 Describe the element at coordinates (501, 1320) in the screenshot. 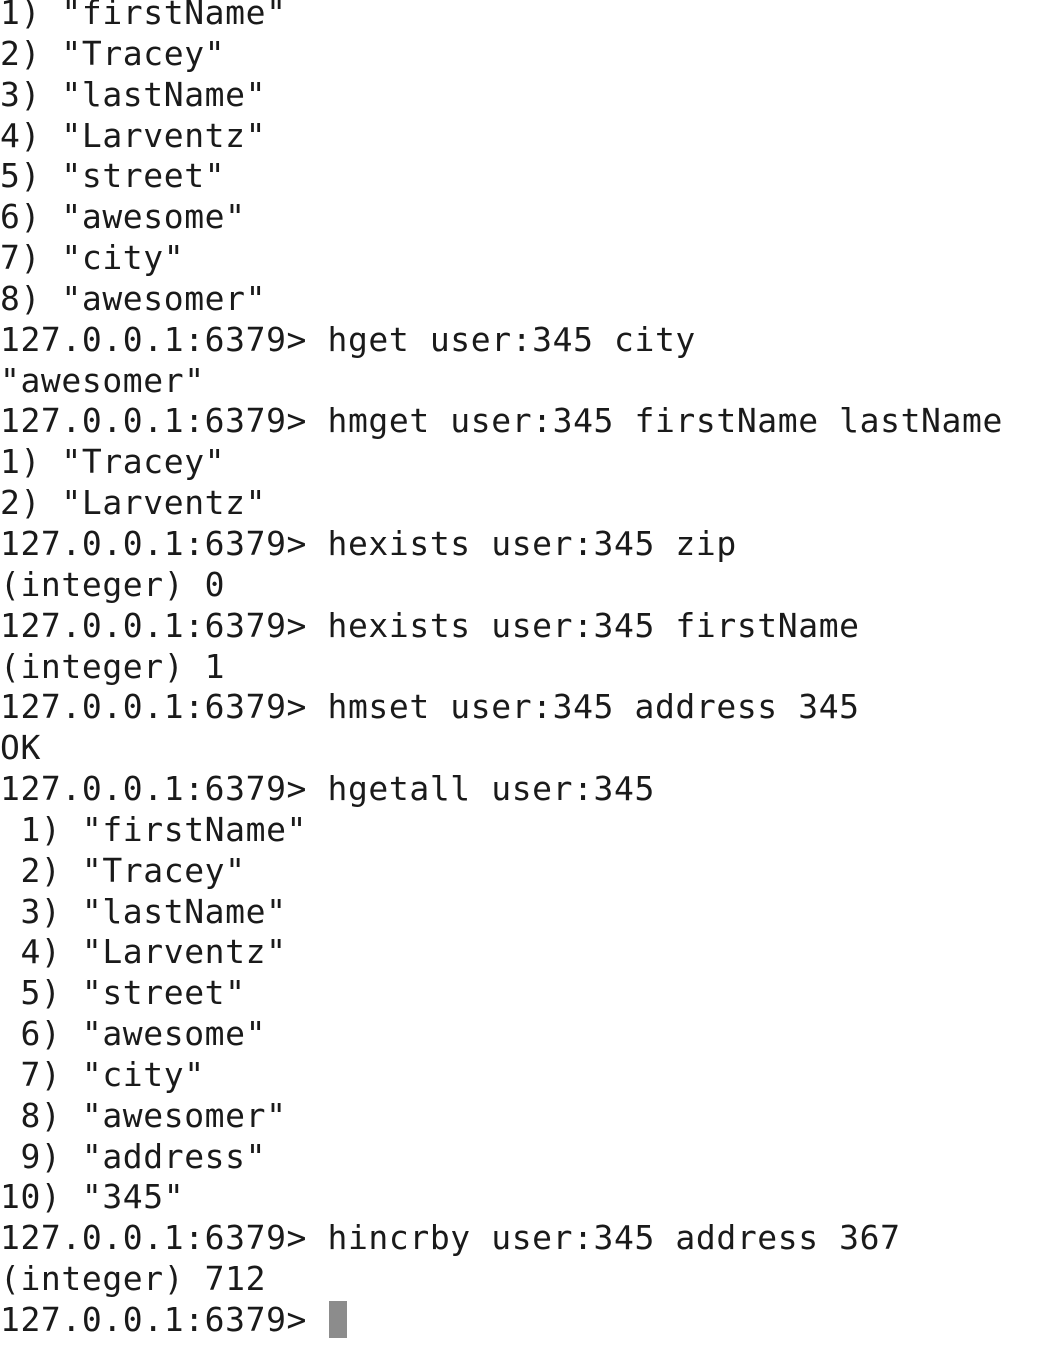

I see `prompt-line: 127.0.0.1:6379>` at that location.